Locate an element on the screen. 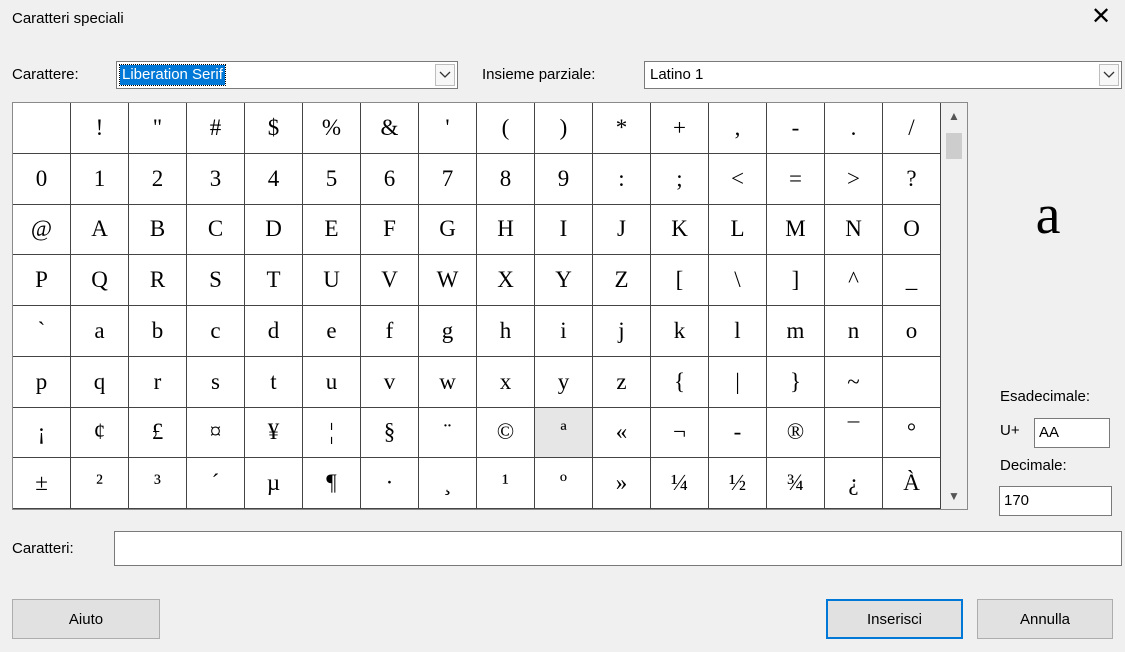  char-cell: B is located at coordinates (158, 230).